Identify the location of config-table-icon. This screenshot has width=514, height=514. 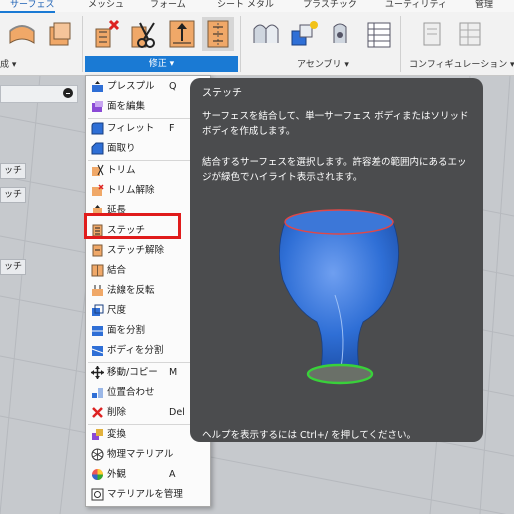
(470, 34).